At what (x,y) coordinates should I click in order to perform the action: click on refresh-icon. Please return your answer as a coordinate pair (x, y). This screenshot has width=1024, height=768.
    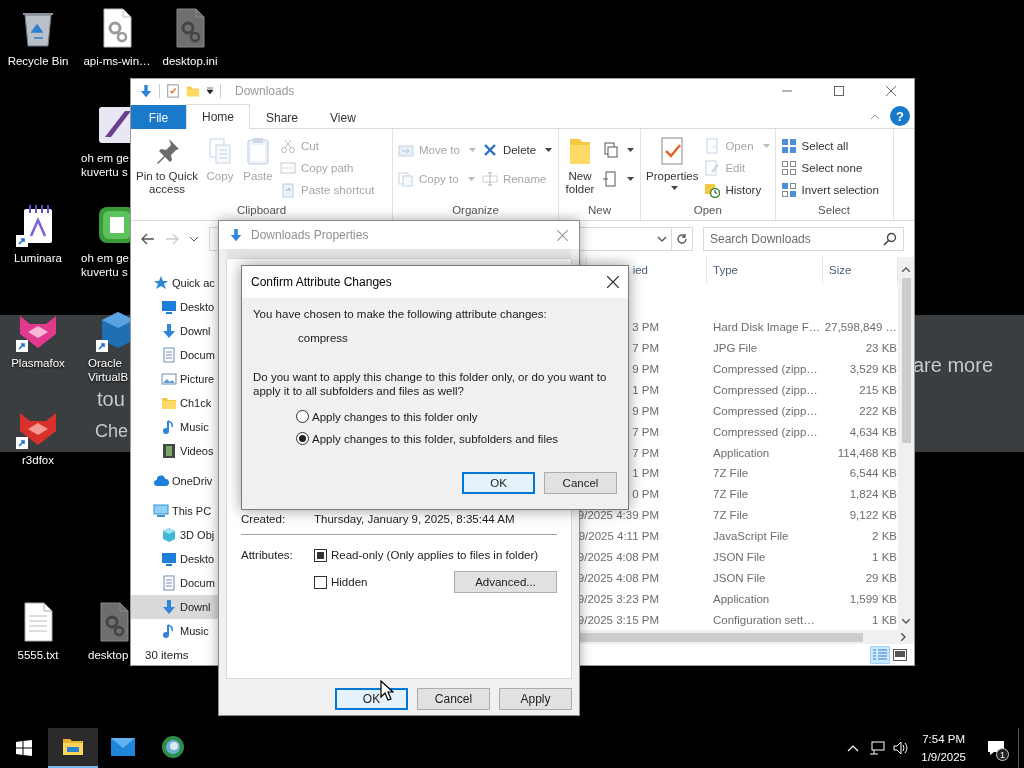
    Looking at the image, I should click on (682, 239).